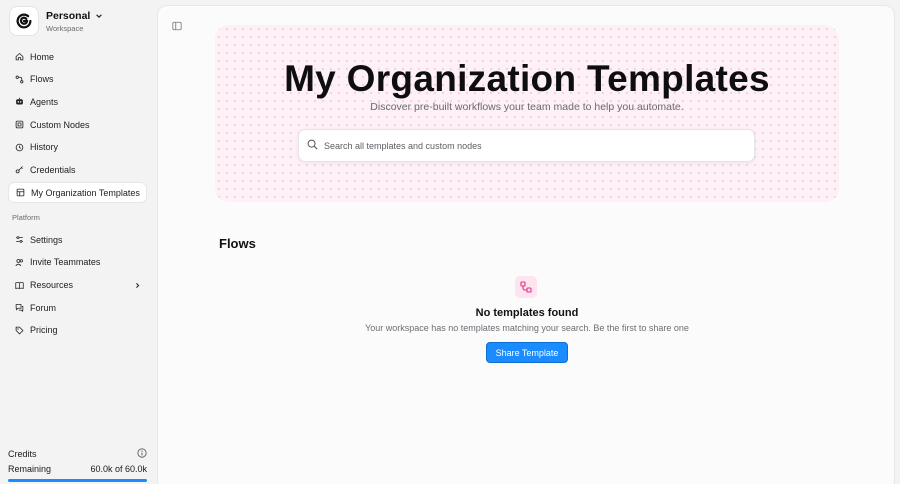 This screenshot has width=900, height=484. I want to click on flows-icon, so click(19, 79).